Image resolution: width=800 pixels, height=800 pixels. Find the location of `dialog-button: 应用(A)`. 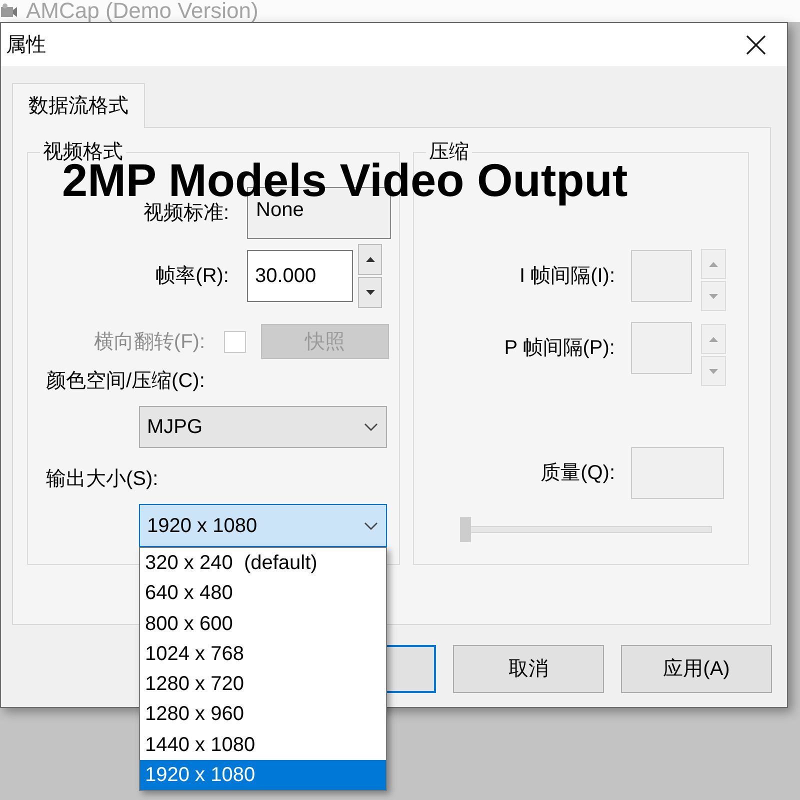

dialog-button: 应用(A) is located at coordinates (696, 669).